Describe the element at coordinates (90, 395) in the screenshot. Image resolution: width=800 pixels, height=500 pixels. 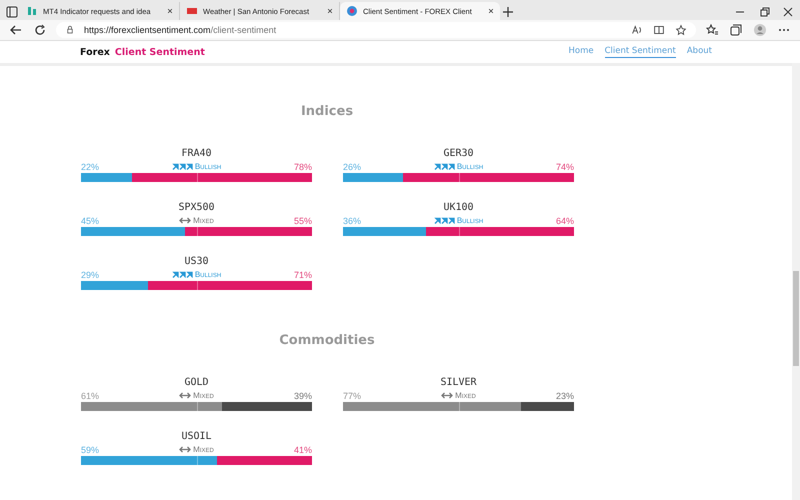
I see `long-percentage: 61%` at that location.